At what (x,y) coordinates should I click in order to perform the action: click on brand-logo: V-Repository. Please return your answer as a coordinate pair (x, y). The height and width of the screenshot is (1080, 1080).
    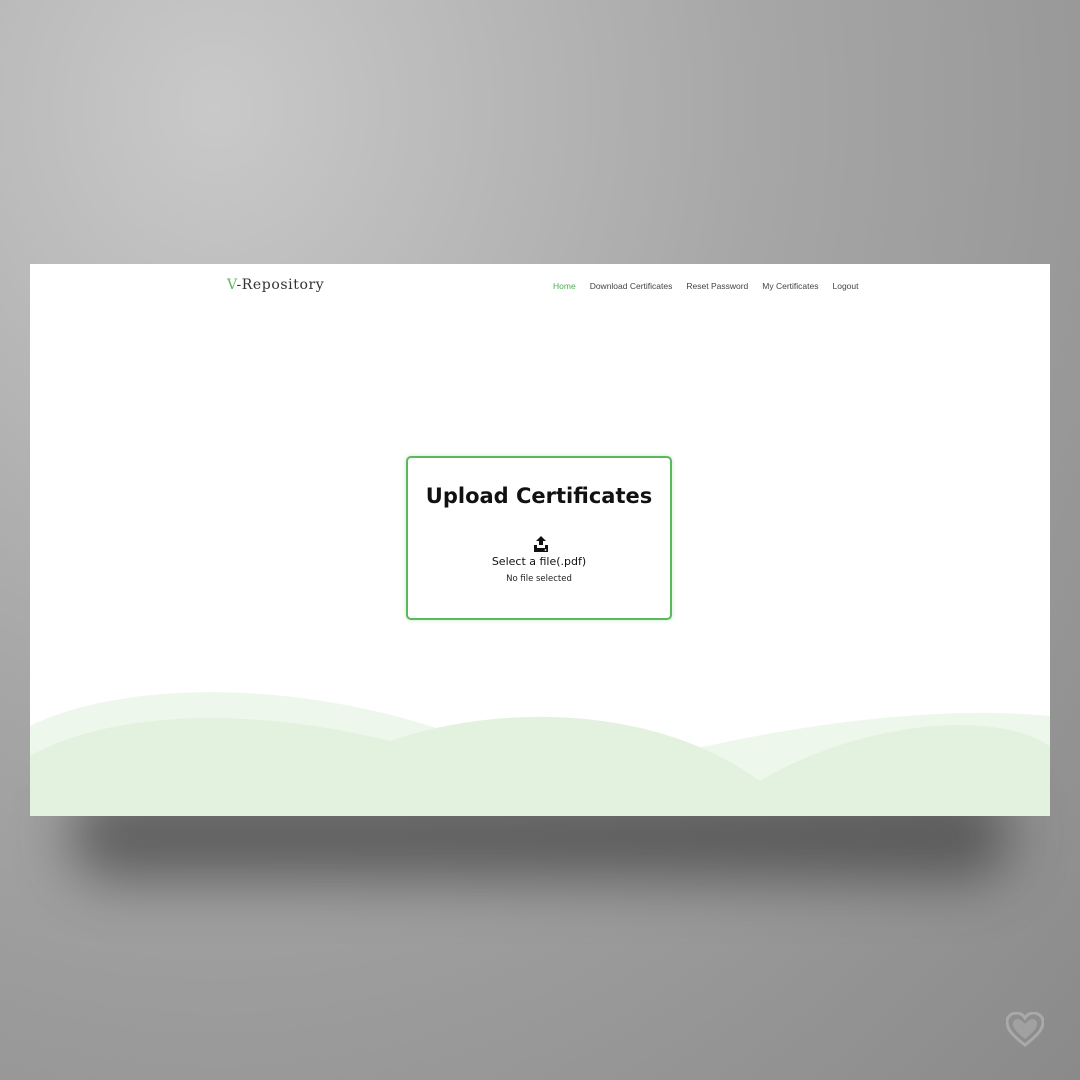
    Looking at the image, I should click on (275, 285).